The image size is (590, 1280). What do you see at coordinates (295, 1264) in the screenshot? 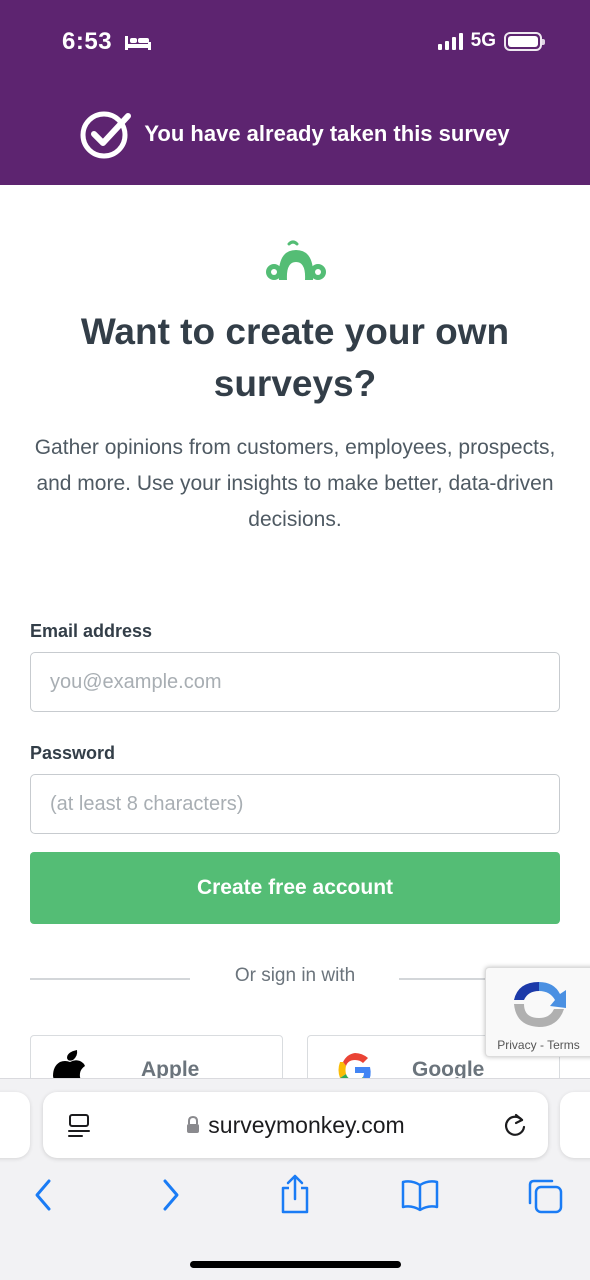
I see `home-indicator` at bounding box center [295, 1264].